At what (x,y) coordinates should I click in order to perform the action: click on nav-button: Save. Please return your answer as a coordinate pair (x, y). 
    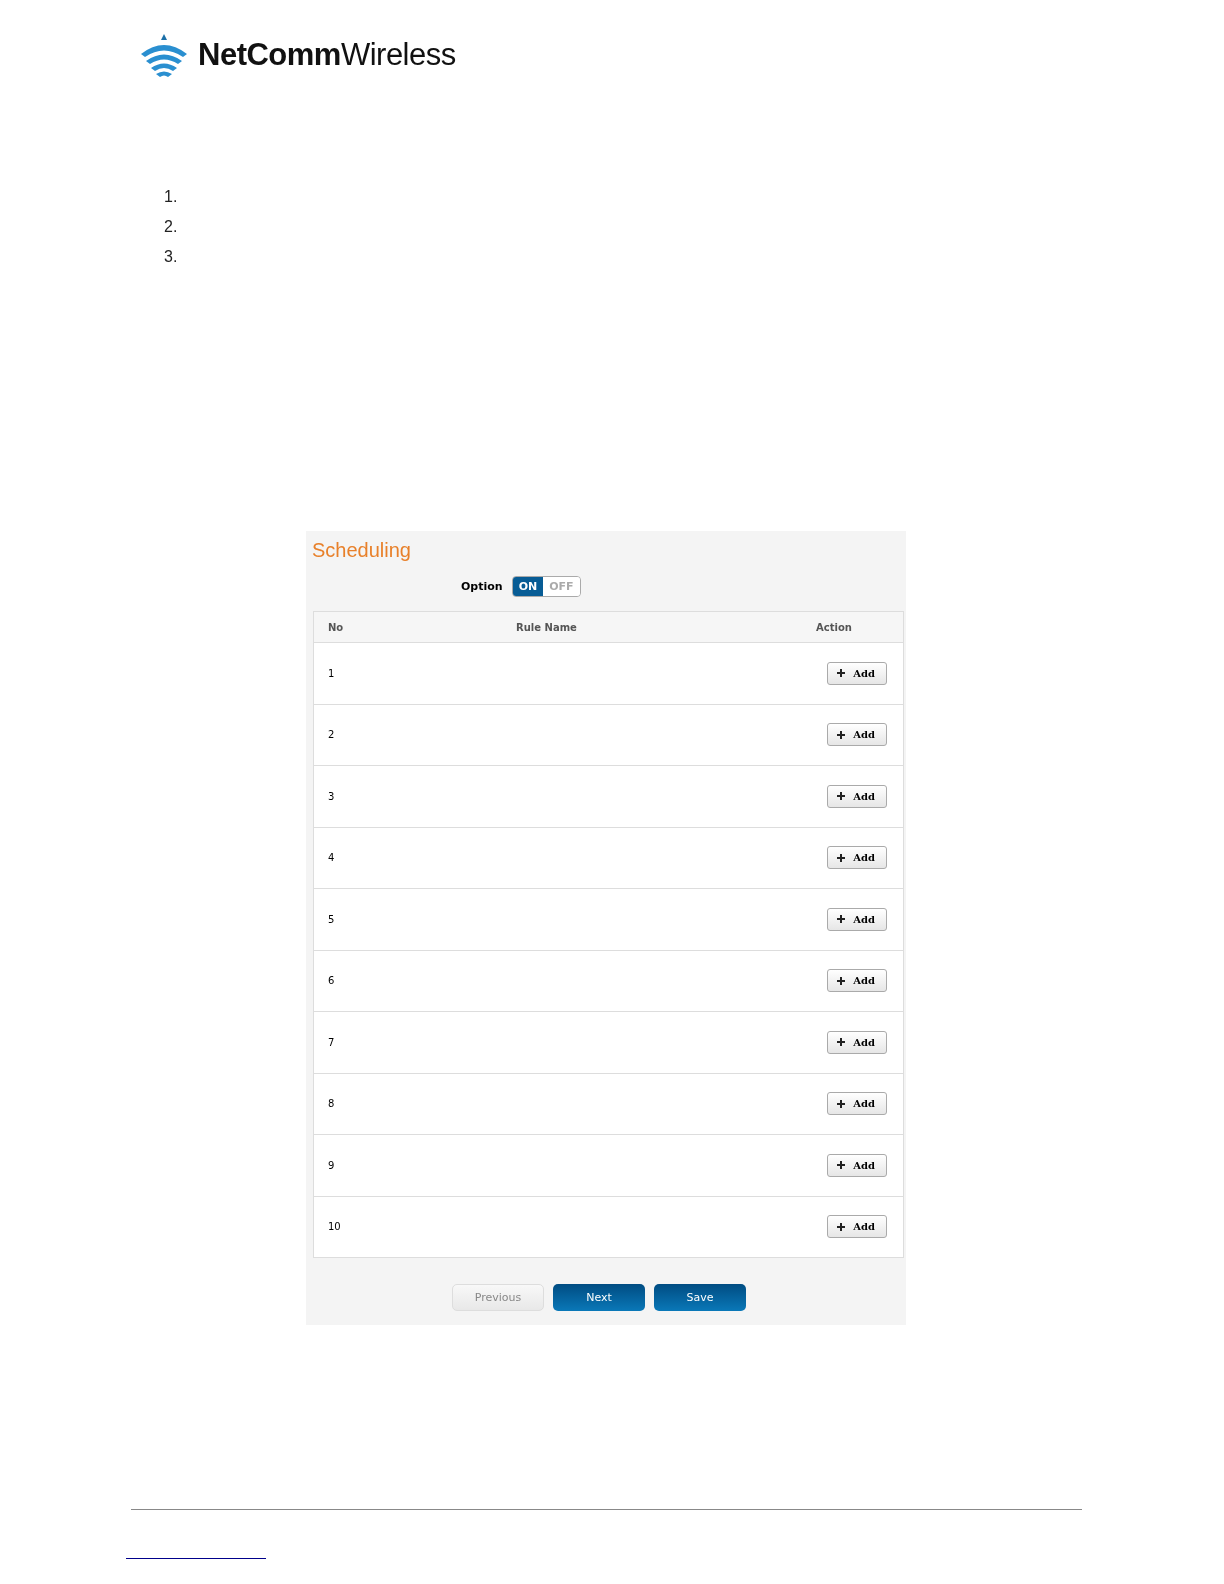
    Looking at the image, I should click on (700, 1297).